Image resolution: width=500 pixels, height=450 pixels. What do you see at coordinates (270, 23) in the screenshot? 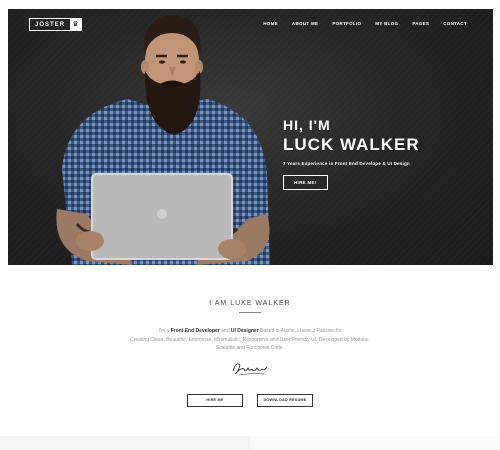
I see `nav-home: HOME` at bounding box center [270, 23].